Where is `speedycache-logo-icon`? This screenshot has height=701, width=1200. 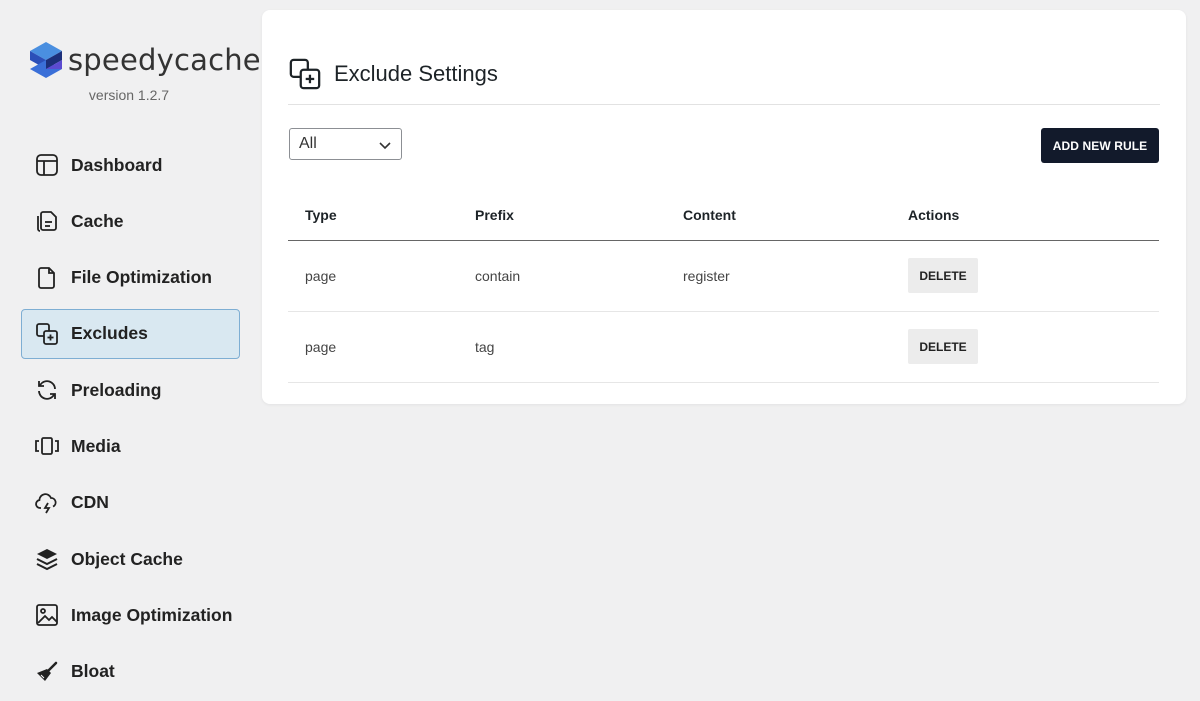
speedycache-logo-icon is located at coordinates (46, 60).